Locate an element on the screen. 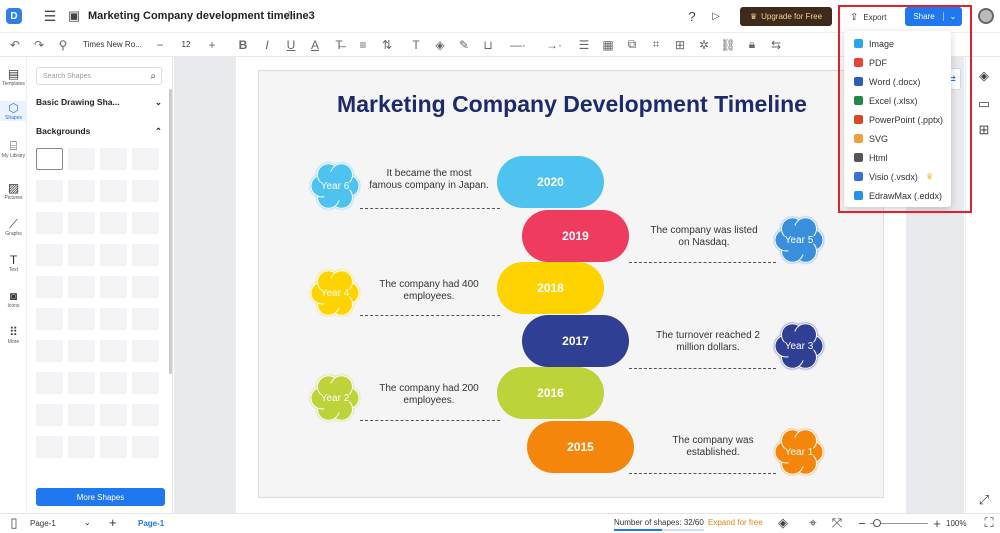  align-icon: ≡ is located at coordinates (363, 45).